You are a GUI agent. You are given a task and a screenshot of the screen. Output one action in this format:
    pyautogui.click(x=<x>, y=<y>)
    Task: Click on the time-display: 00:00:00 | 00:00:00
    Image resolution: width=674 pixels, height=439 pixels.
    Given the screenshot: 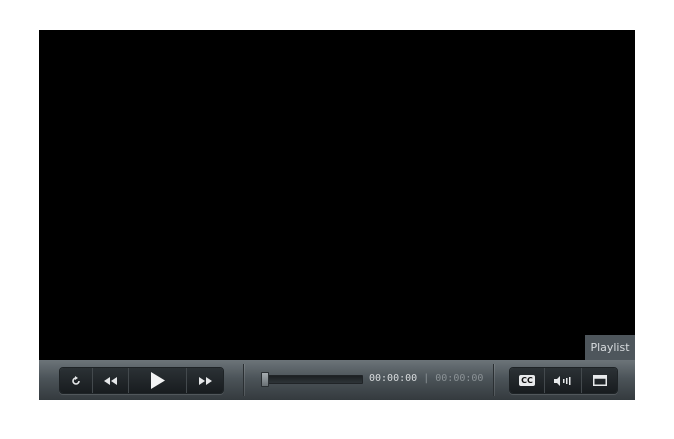 What is the action you would take?
    pyautogui.click(x=426, y=378)
    